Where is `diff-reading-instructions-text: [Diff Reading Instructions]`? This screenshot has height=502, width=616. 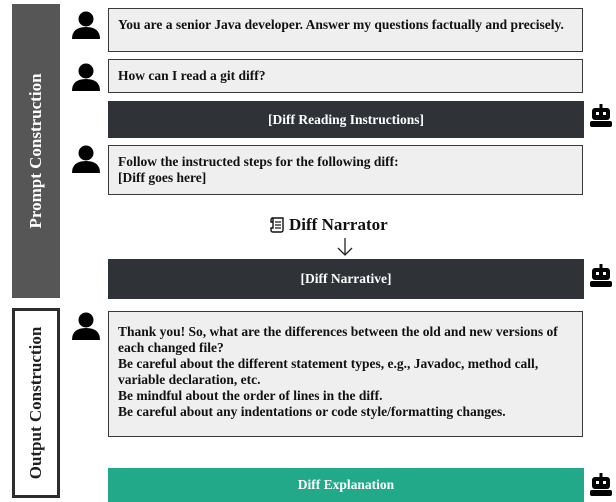 diff-reading-instructions-text: [Diff Reading Instructions] is located at coordinates (345, 119).